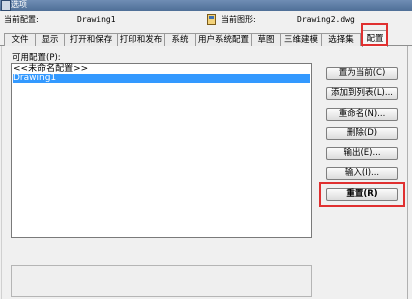  I want to click on app-icon, so click(6, 5).